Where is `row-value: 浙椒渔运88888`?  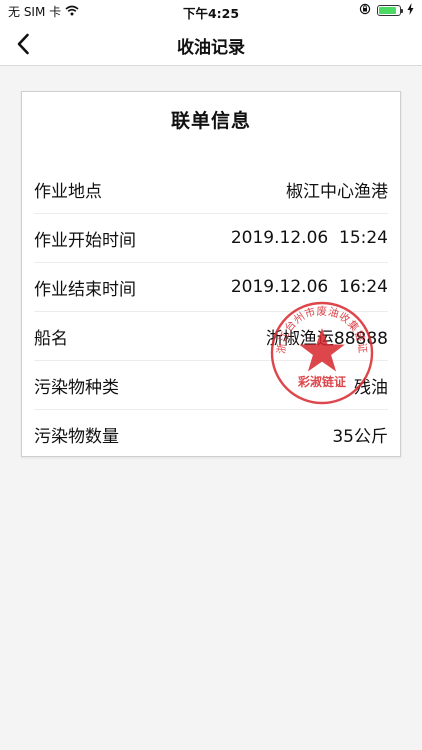
row-value: 浙椒渔运88888 is located at coordinates (326, 338).